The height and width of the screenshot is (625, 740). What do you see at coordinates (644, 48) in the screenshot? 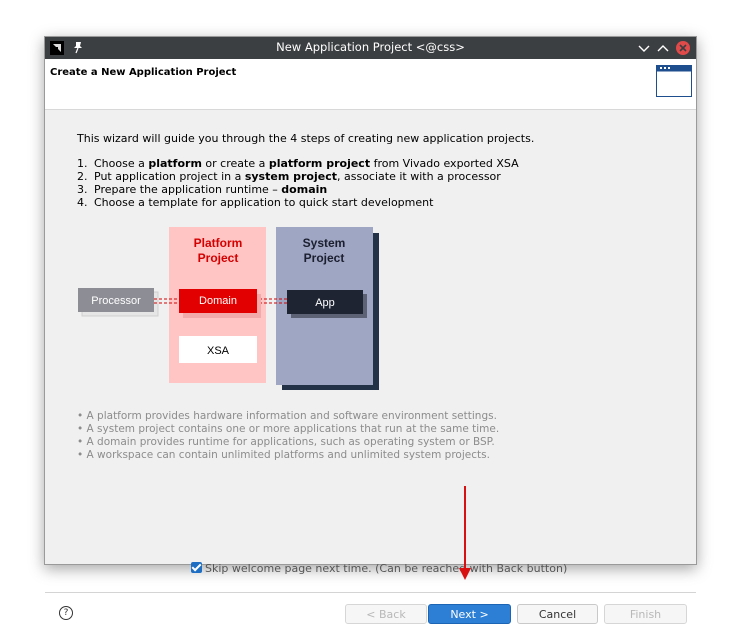
I see `minimize-icon` at bounding box center [644, 48].